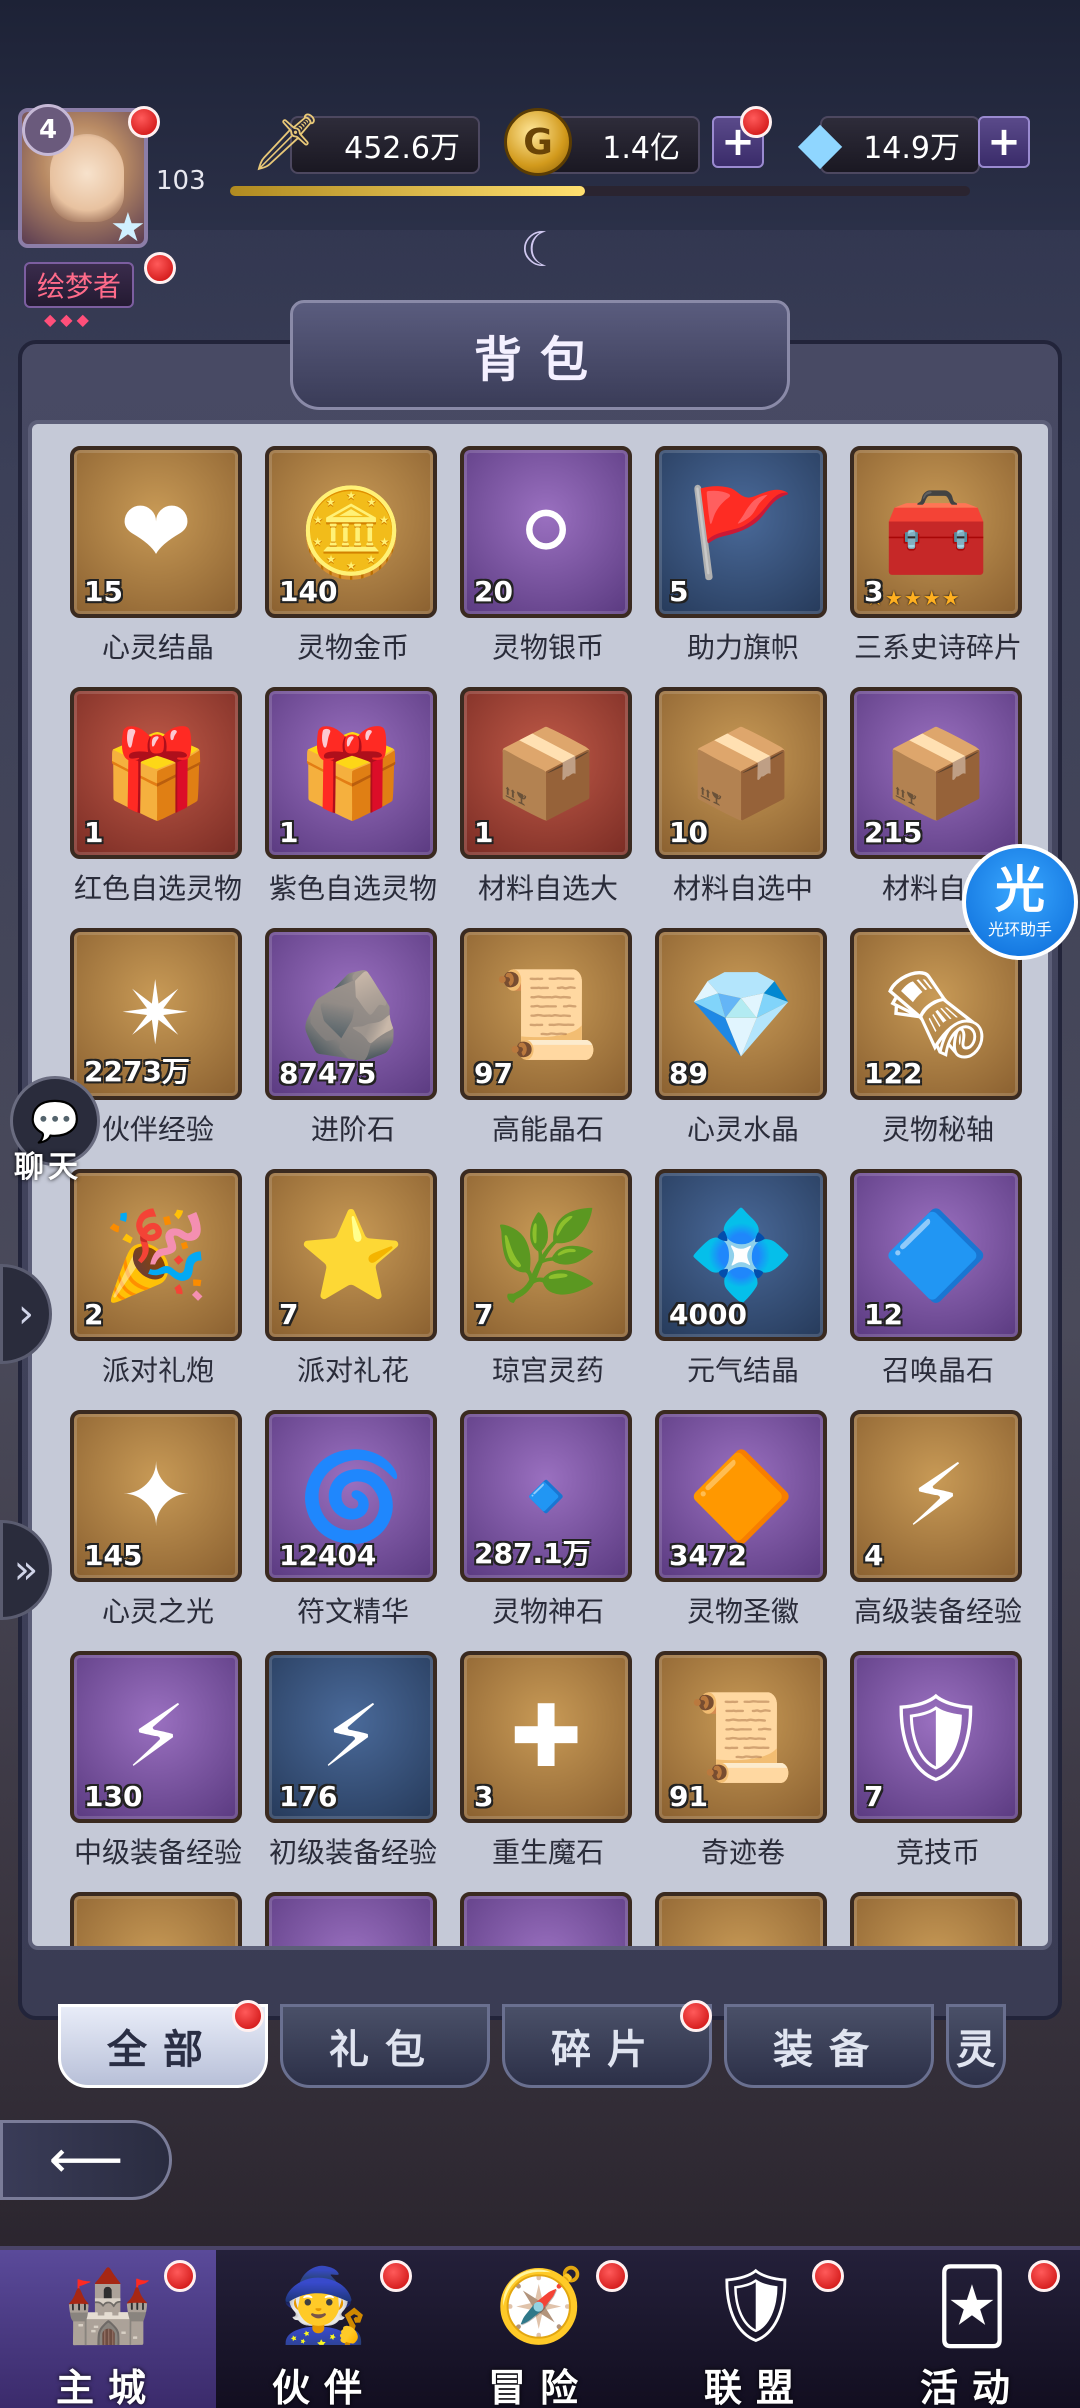 This screenshot has height=2408, width=1080. Describe the element at coordinates (1020, 902) in the screenshot. I see `halo-assistant-button: 光 光环助手` at that location.